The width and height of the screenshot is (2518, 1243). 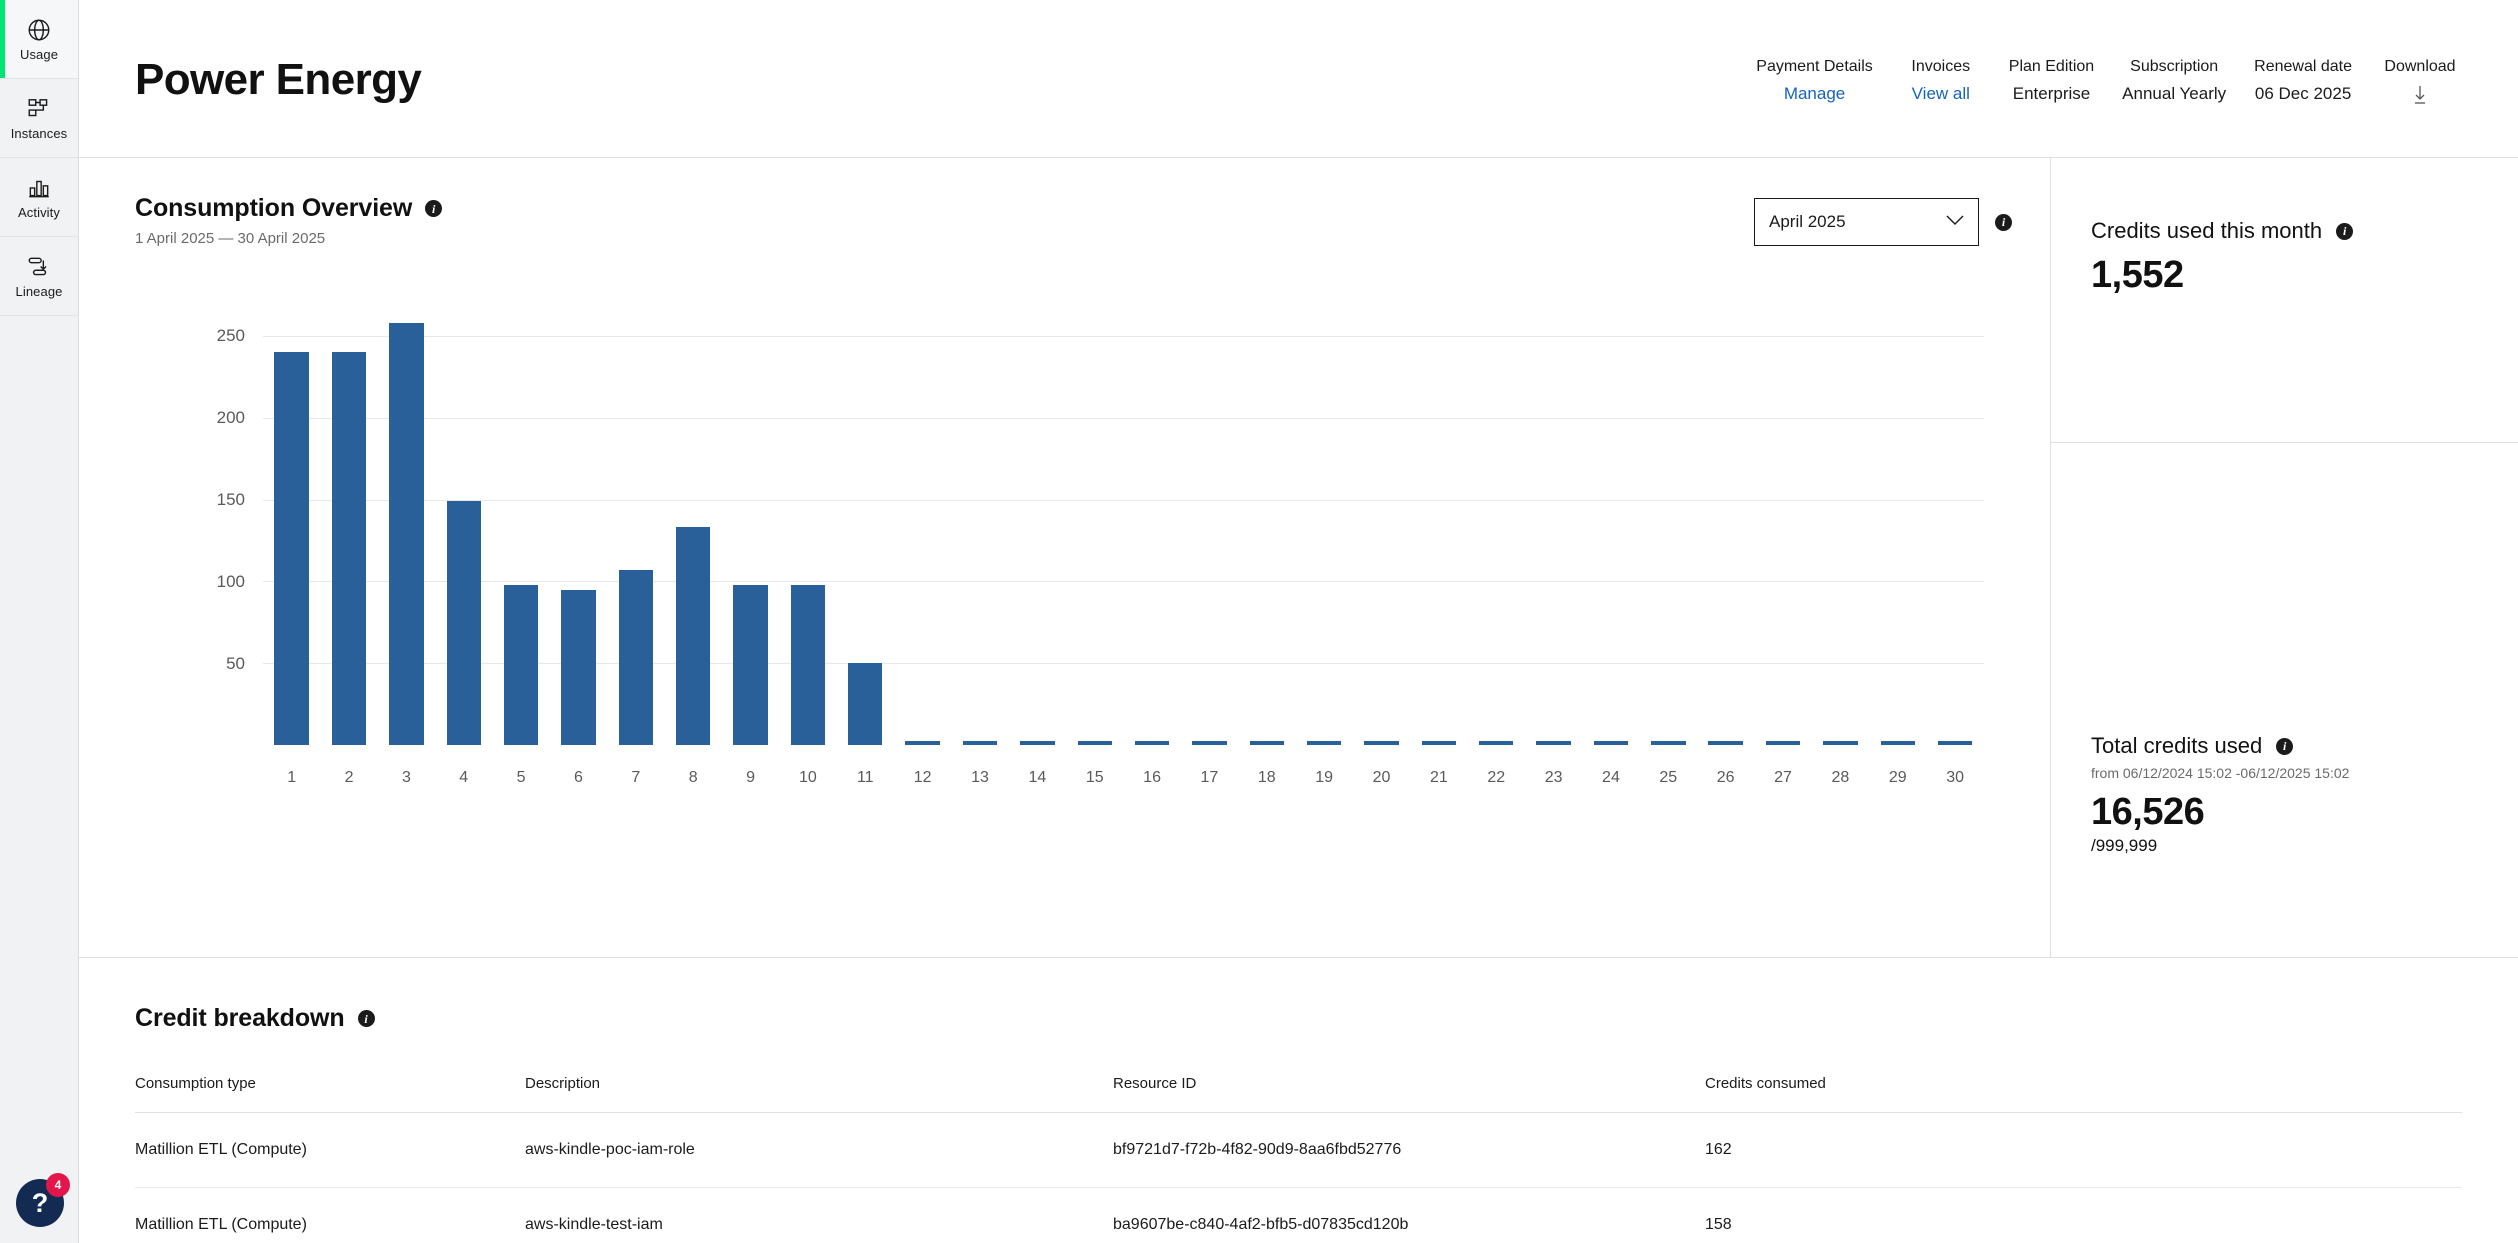 I want to click on credits-used-this-month-card: Credits used this month i 1,552, so click(x=2284, y=300).